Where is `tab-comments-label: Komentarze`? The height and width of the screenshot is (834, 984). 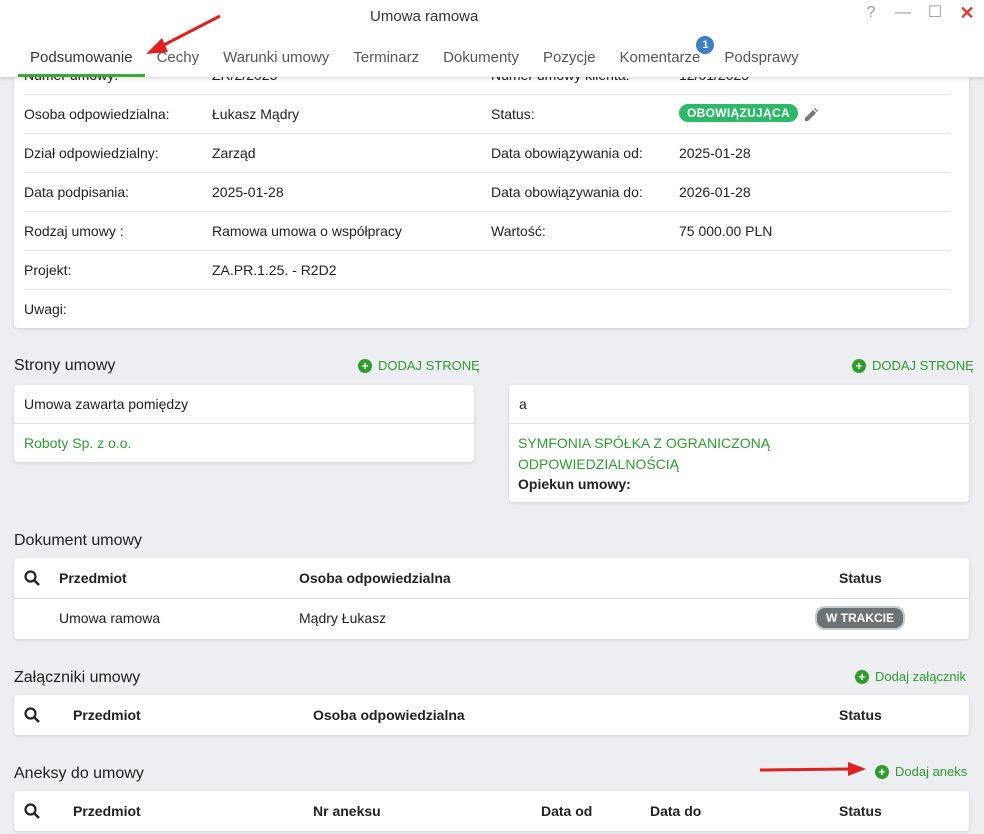
tab-comments-label: Komentarze is located at coordinates (660, 57).